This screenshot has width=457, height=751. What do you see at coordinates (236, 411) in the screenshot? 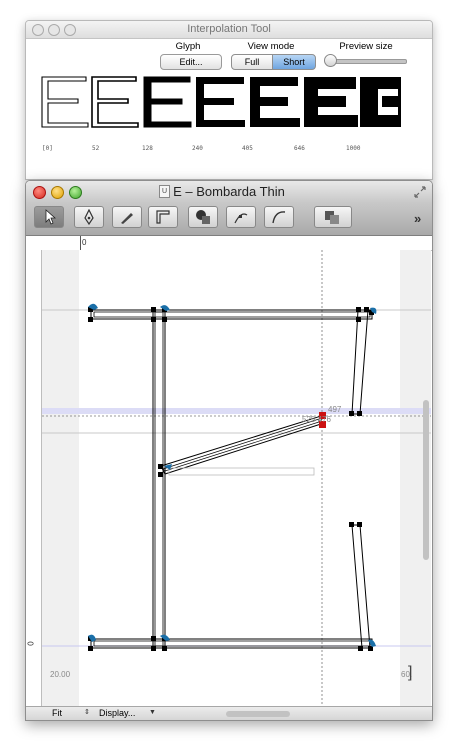
I see `xheight-guide` at bounding box center [236, 411].